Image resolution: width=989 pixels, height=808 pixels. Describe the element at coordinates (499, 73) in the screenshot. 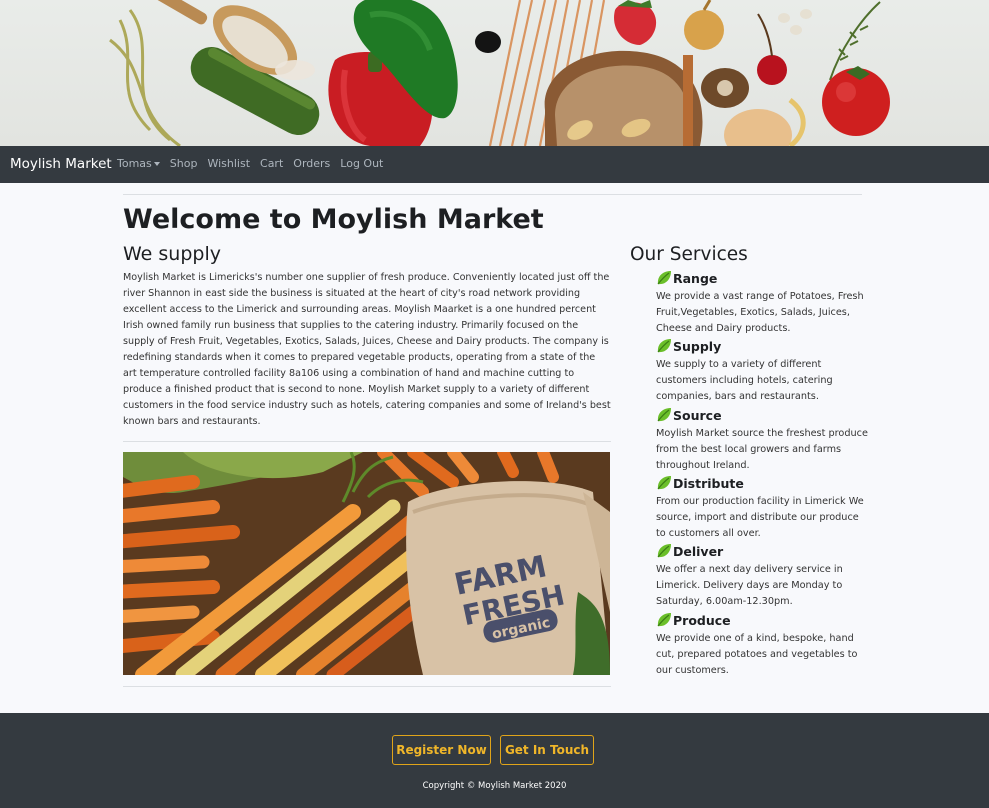

I see `produce-banner-image` at that location.